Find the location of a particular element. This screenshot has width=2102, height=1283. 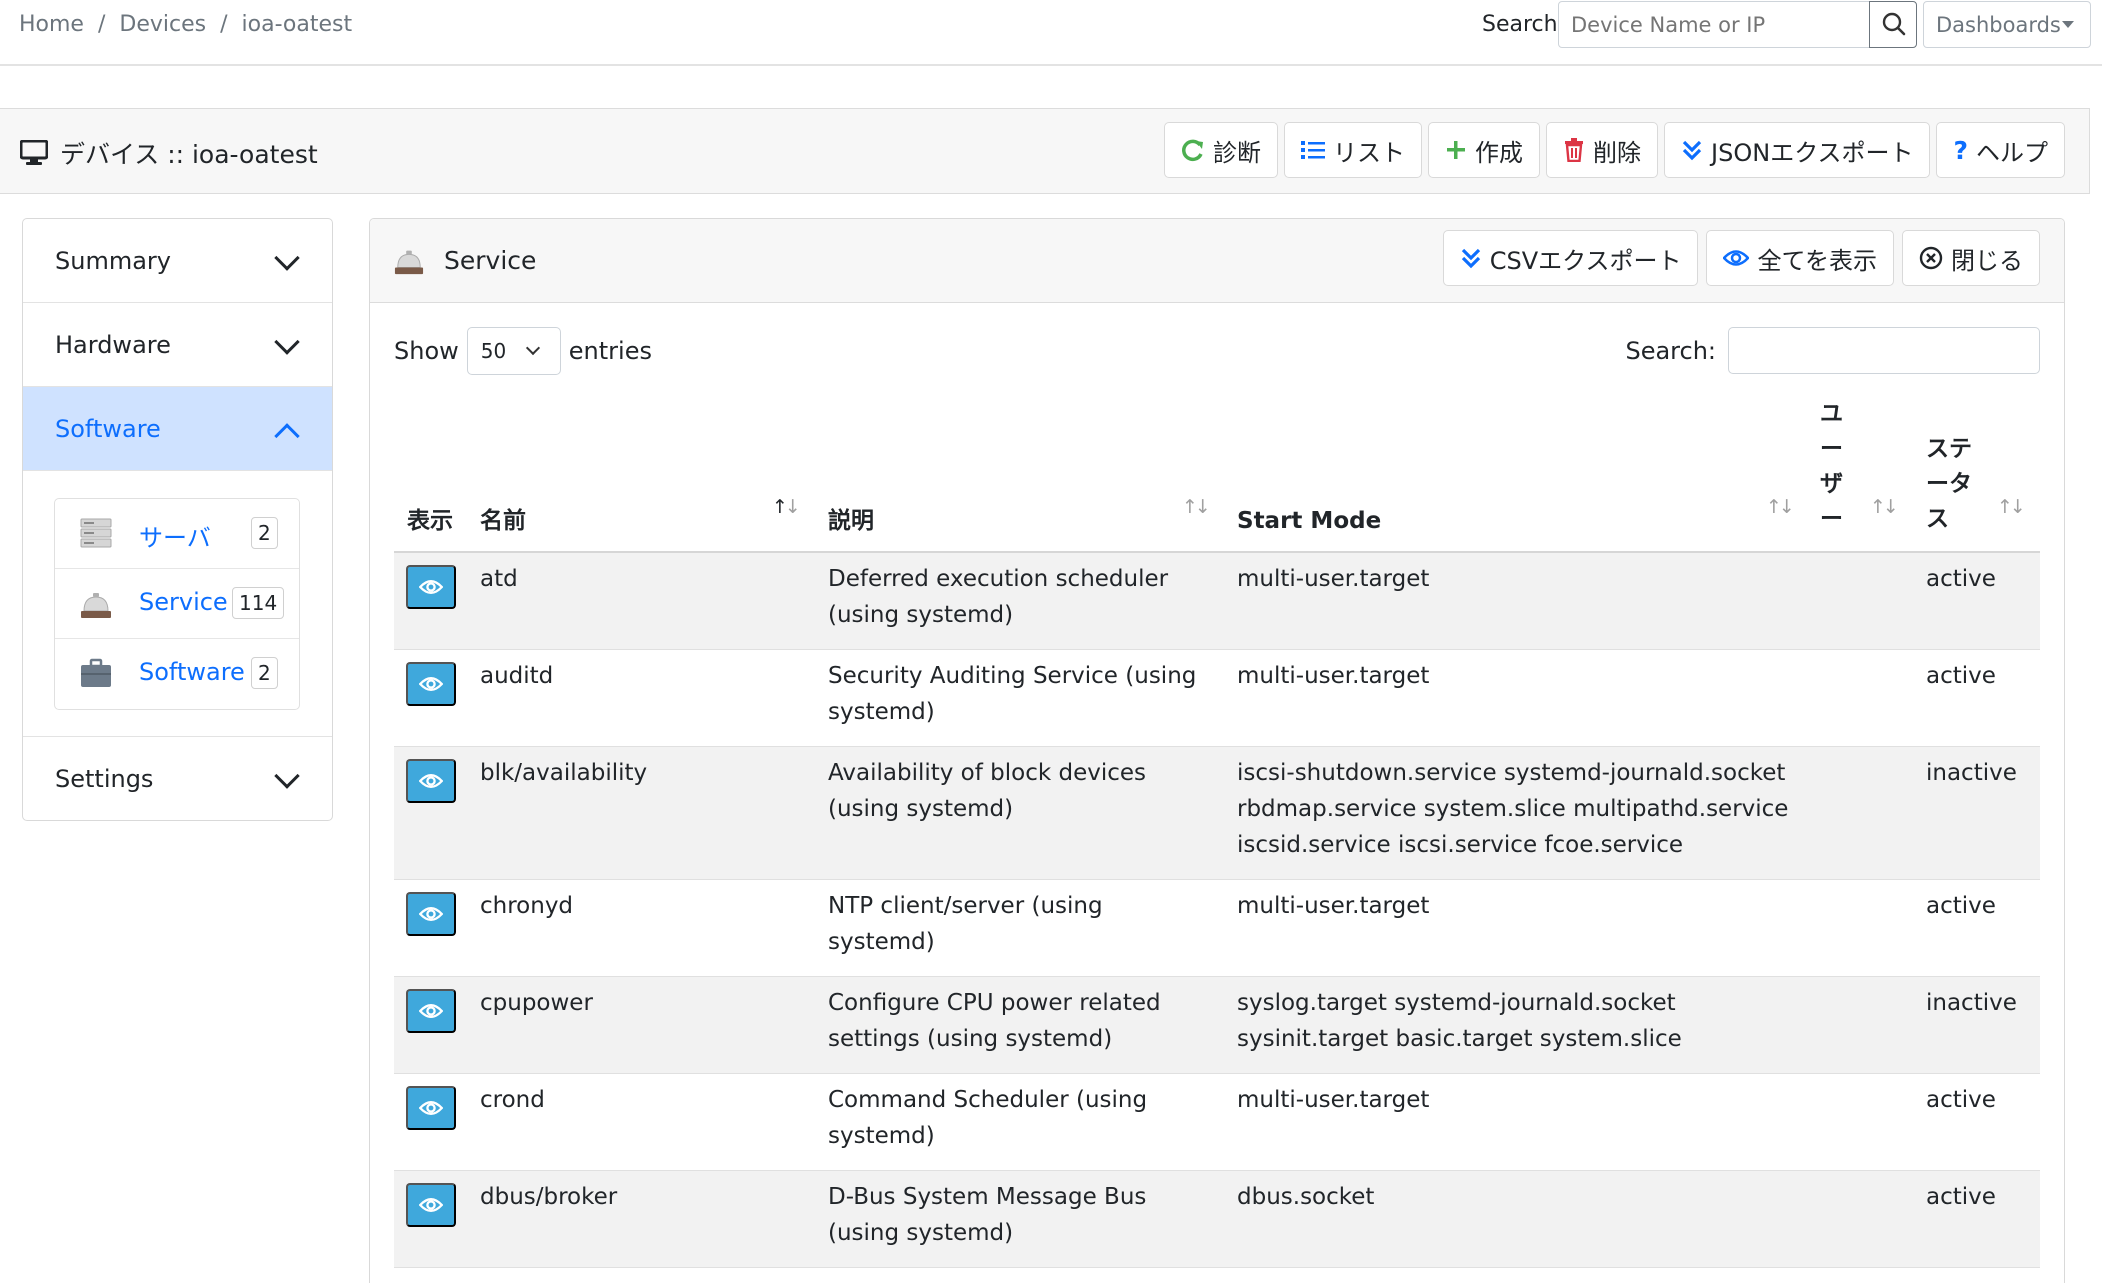

column-header-description: 説明 is located at coordinates (851, 521).